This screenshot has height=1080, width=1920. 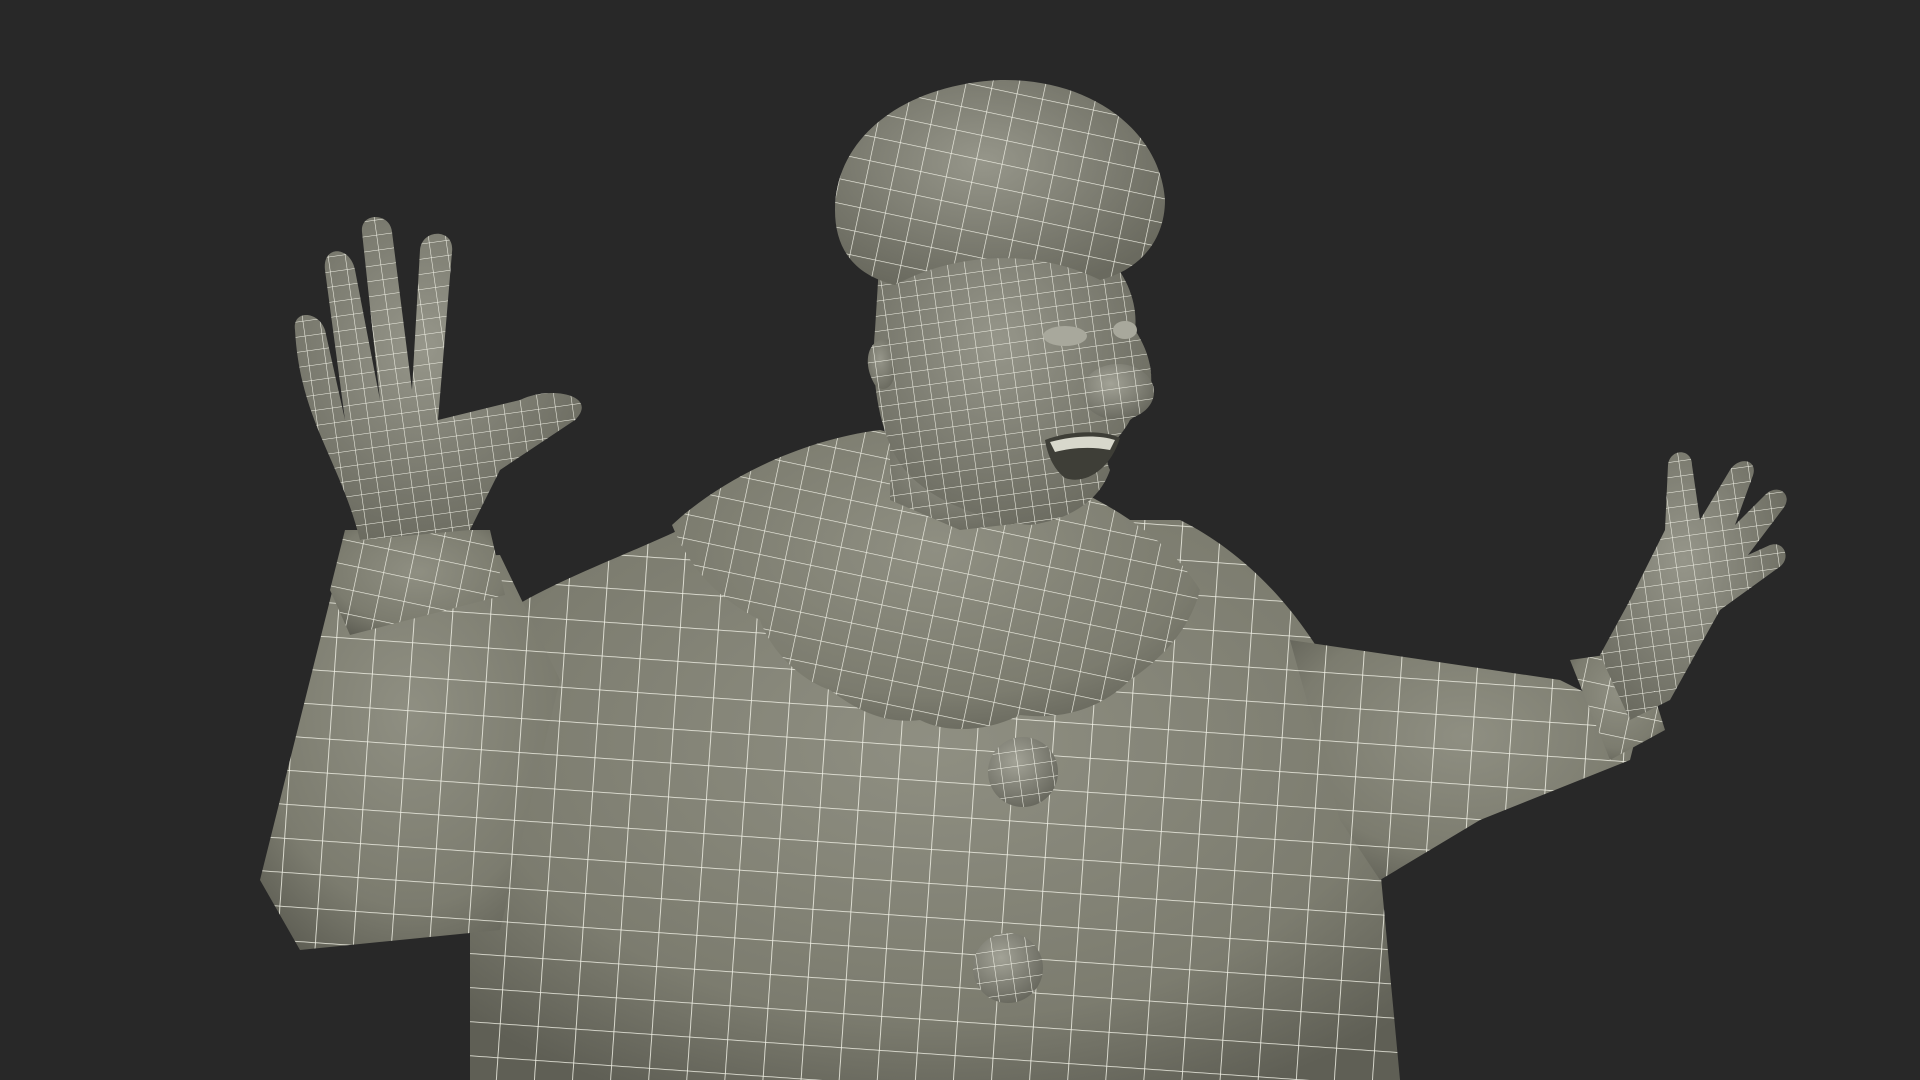 What do you see at coordinates (1023, 772) in the screenshot?
I see `pompom-button-upper` at bounding box center [1023, 772].